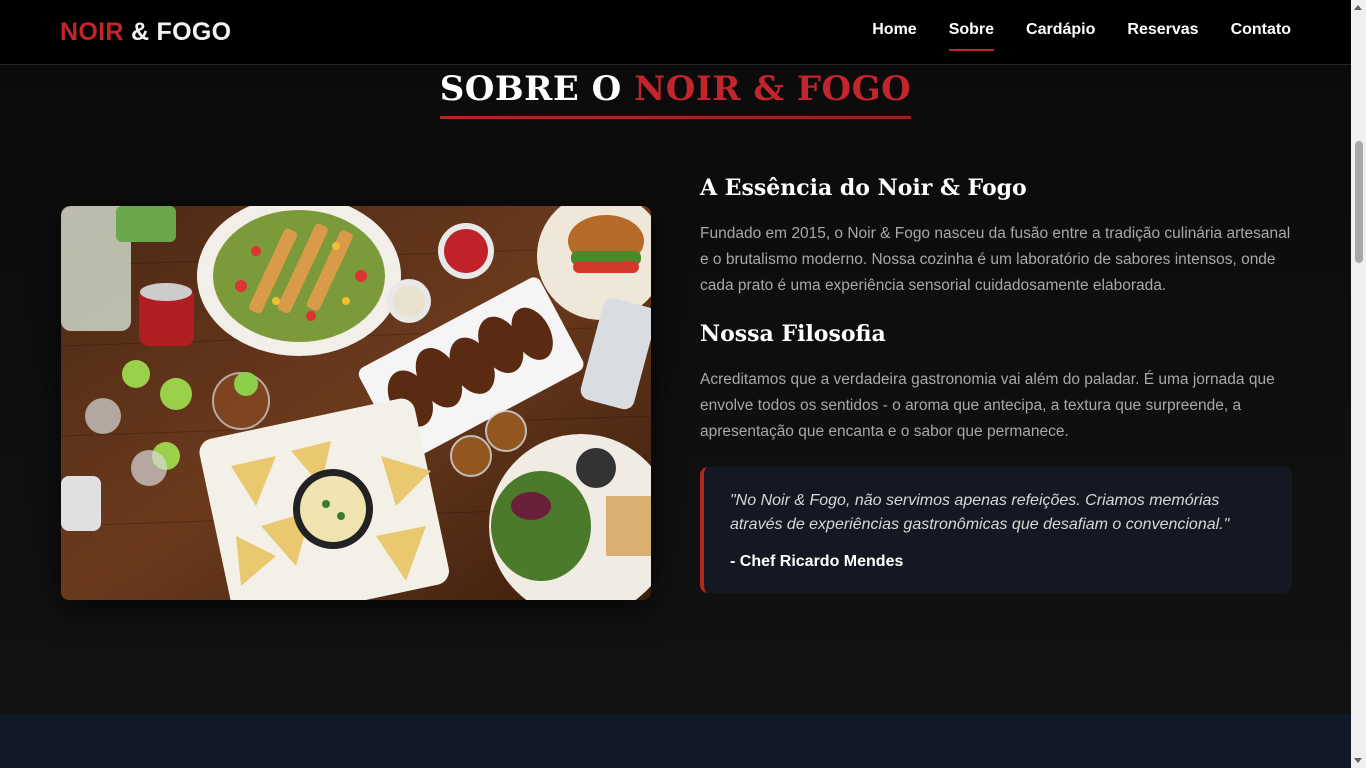  What do you see at coordinates (92, 31) in the screenshot?
I see `logo-red-text: NOIR` at bounding box center [92, 31].